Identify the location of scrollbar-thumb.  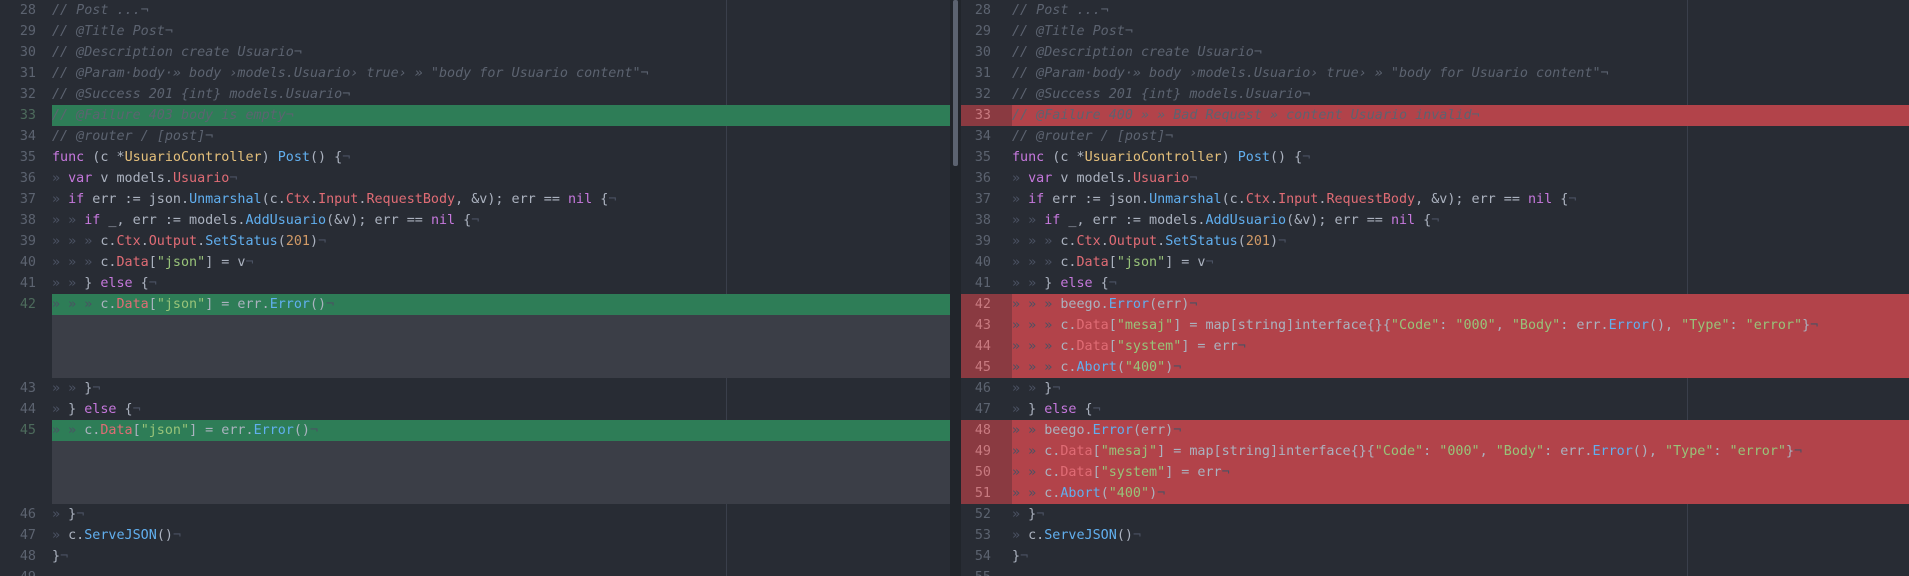
(955, 83).